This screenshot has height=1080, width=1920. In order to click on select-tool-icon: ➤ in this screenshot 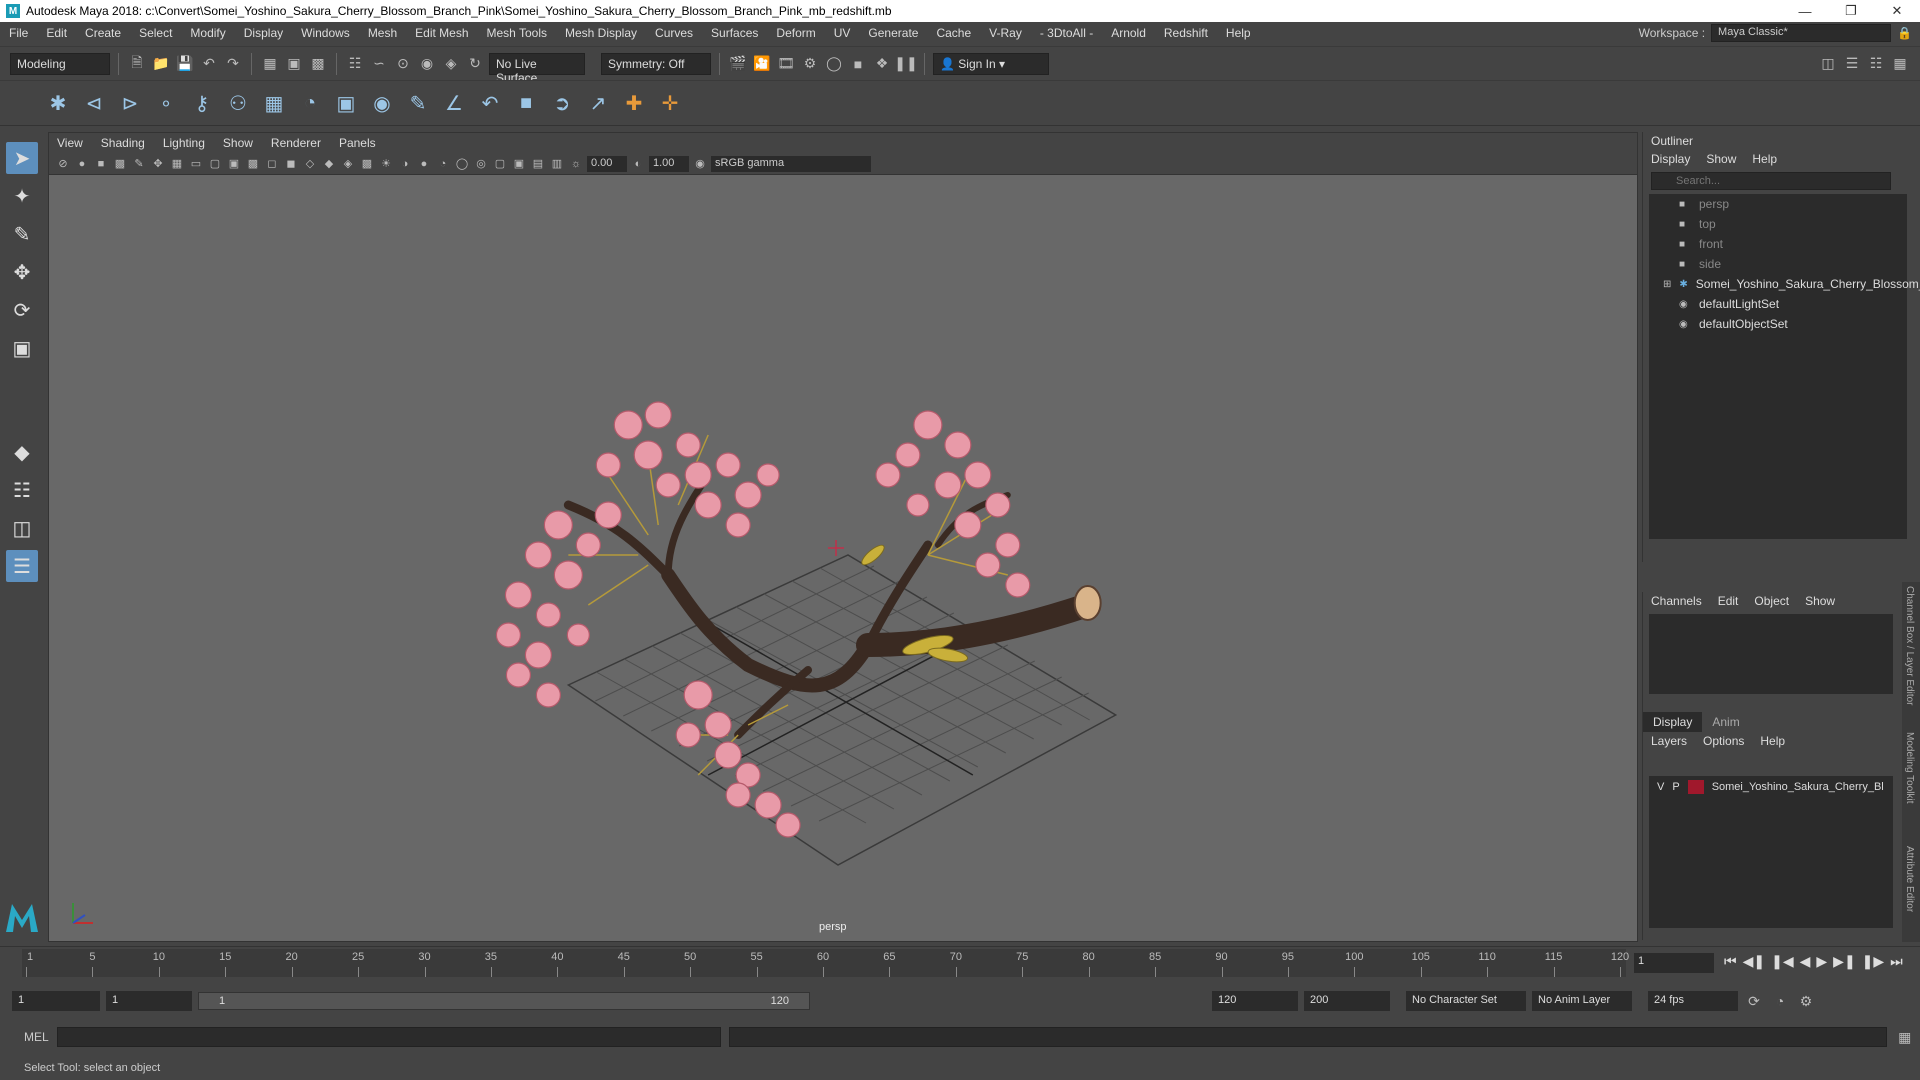, I will do `click(22, 158)`.